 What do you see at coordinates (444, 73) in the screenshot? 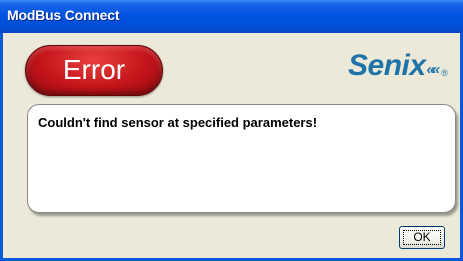
I see `registered-mark: ®` at bounding box center [444, 73].